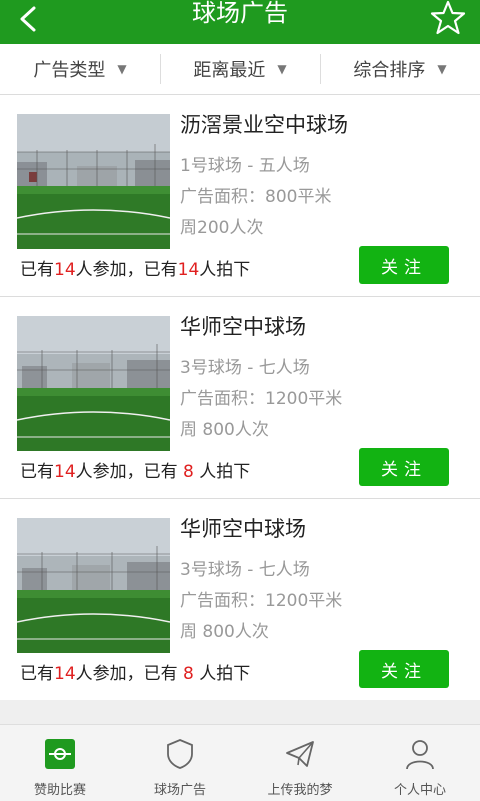 This screenshot has height=801, width=480. I want to click on paper-plane-icon, so click(300, 754).